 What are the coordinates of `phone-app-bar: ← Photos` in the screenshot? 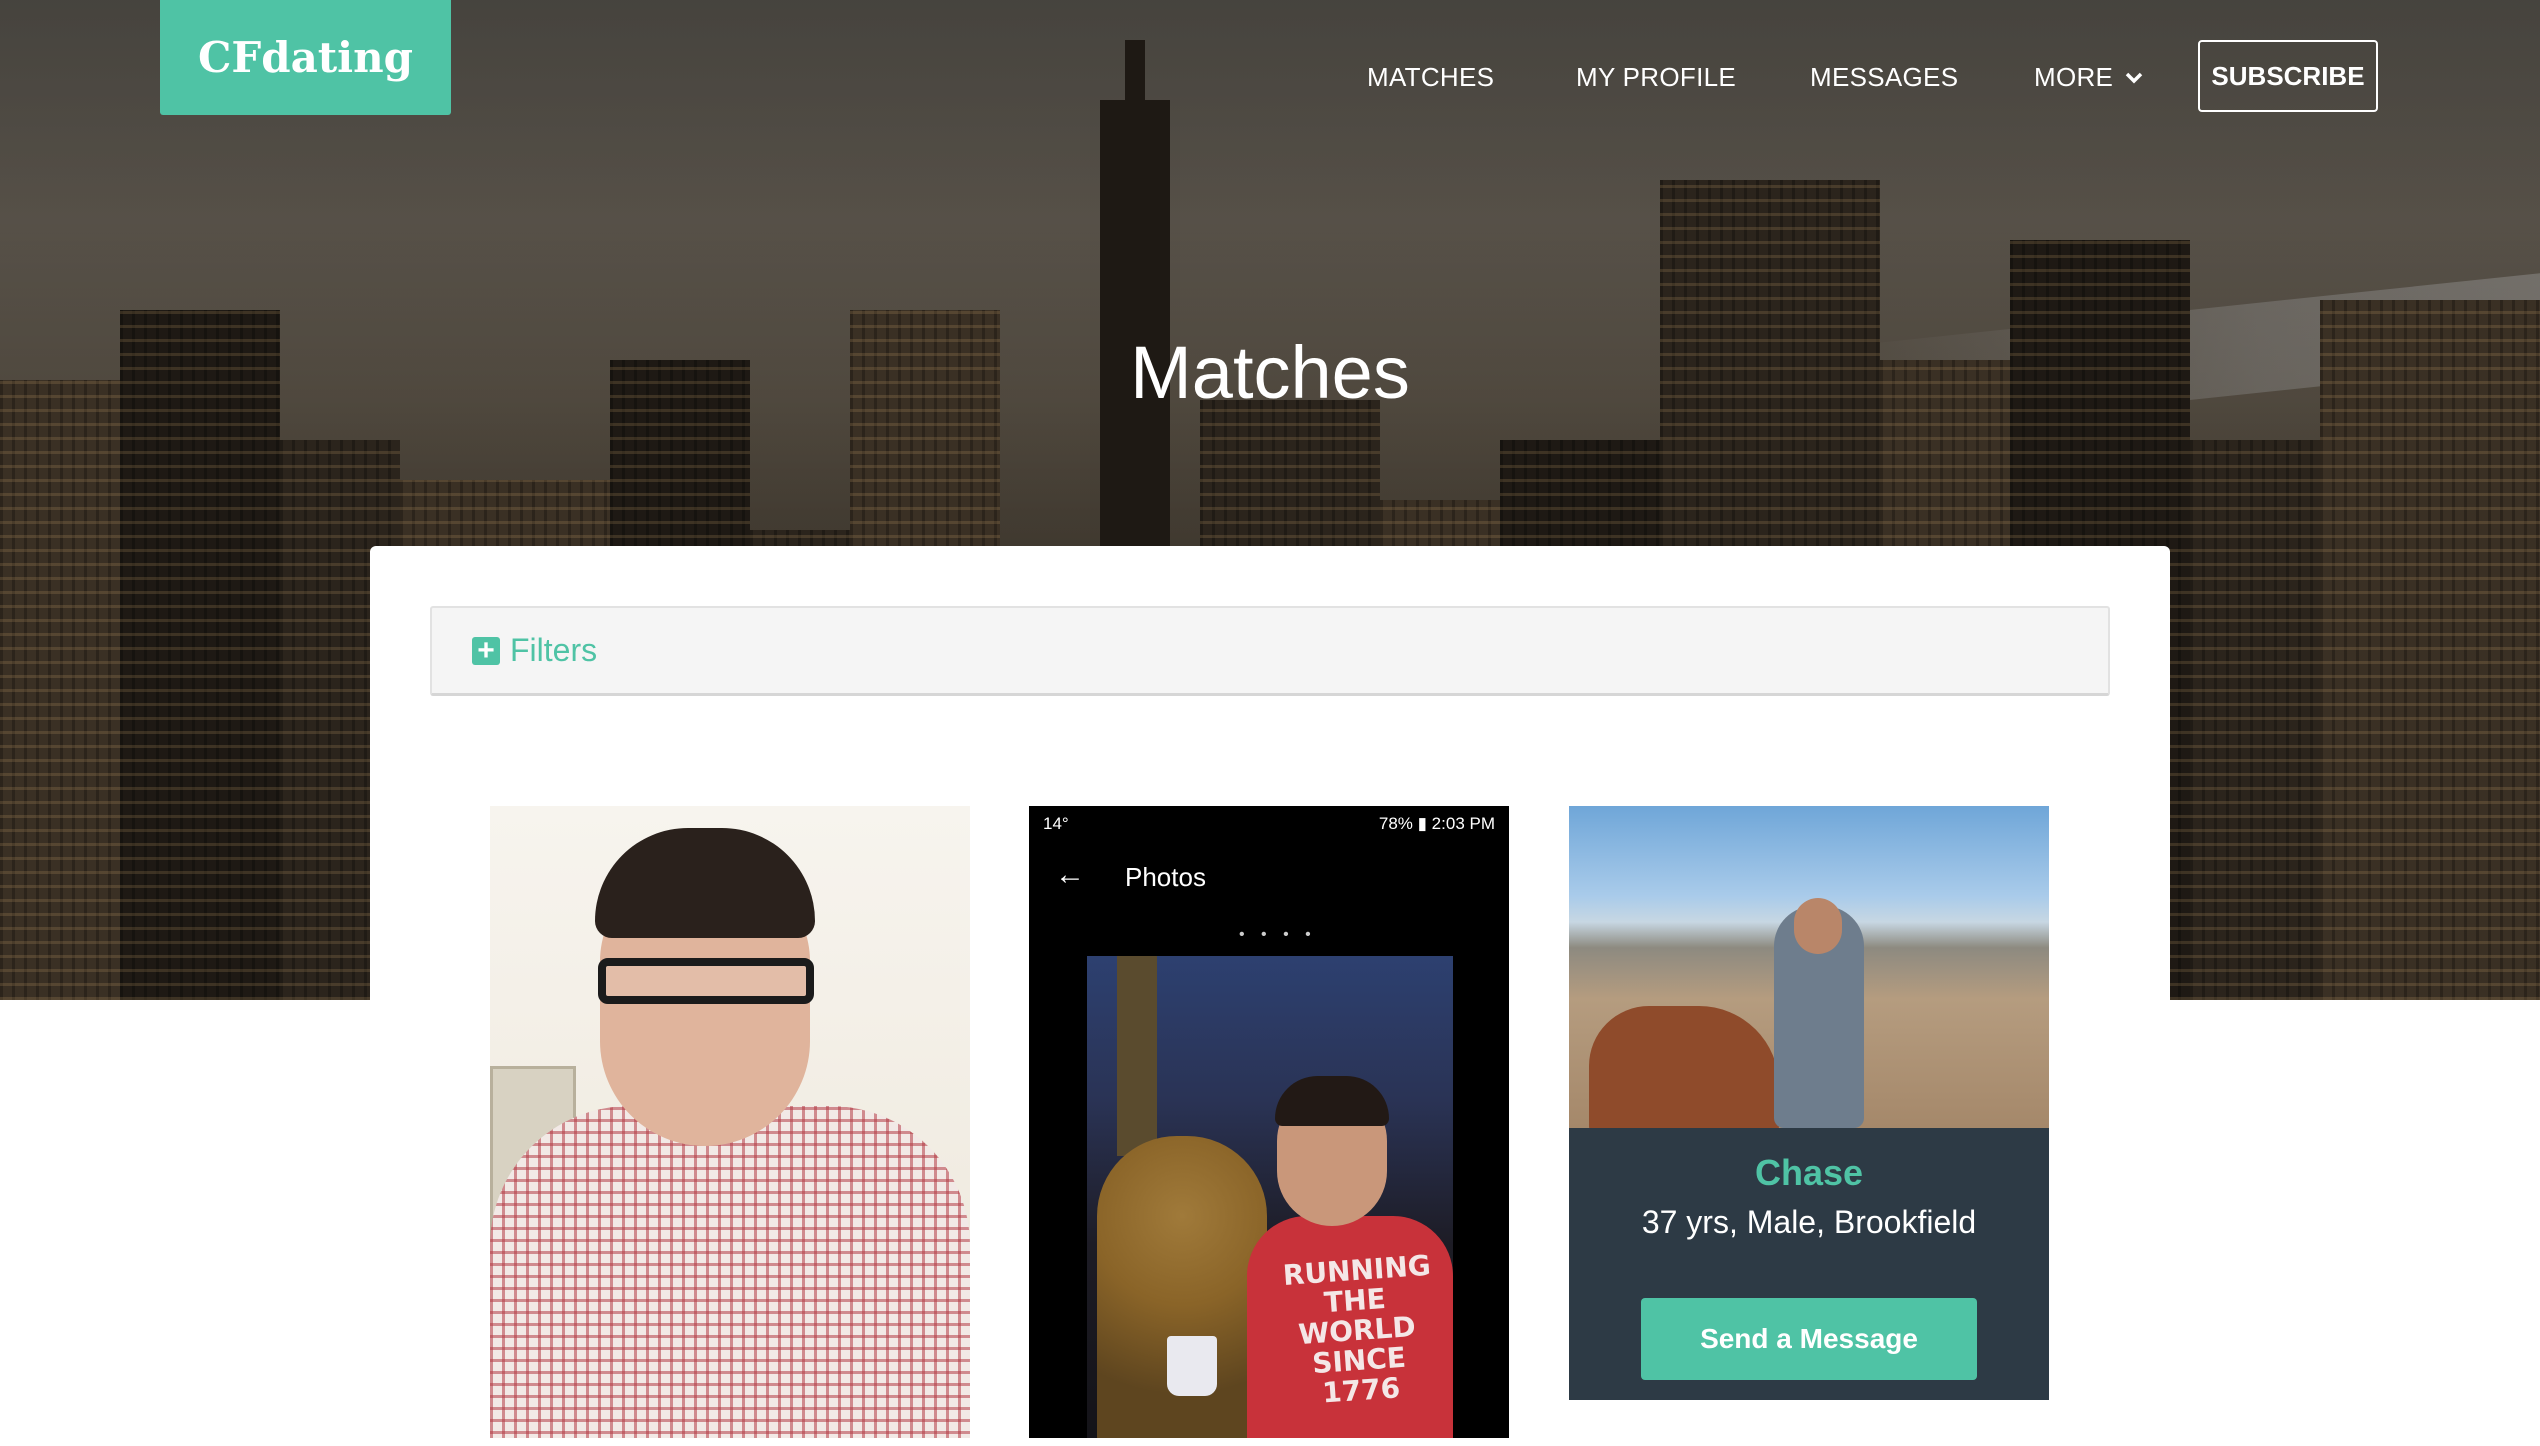 It's located at (1269, 876).